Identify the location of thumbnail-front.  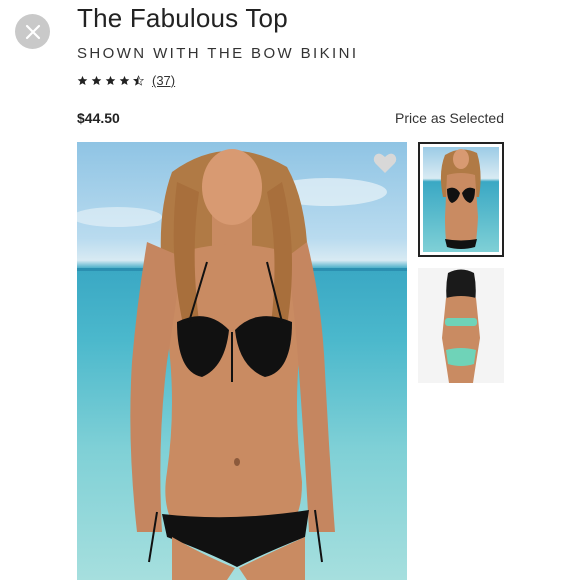
(461, 199).